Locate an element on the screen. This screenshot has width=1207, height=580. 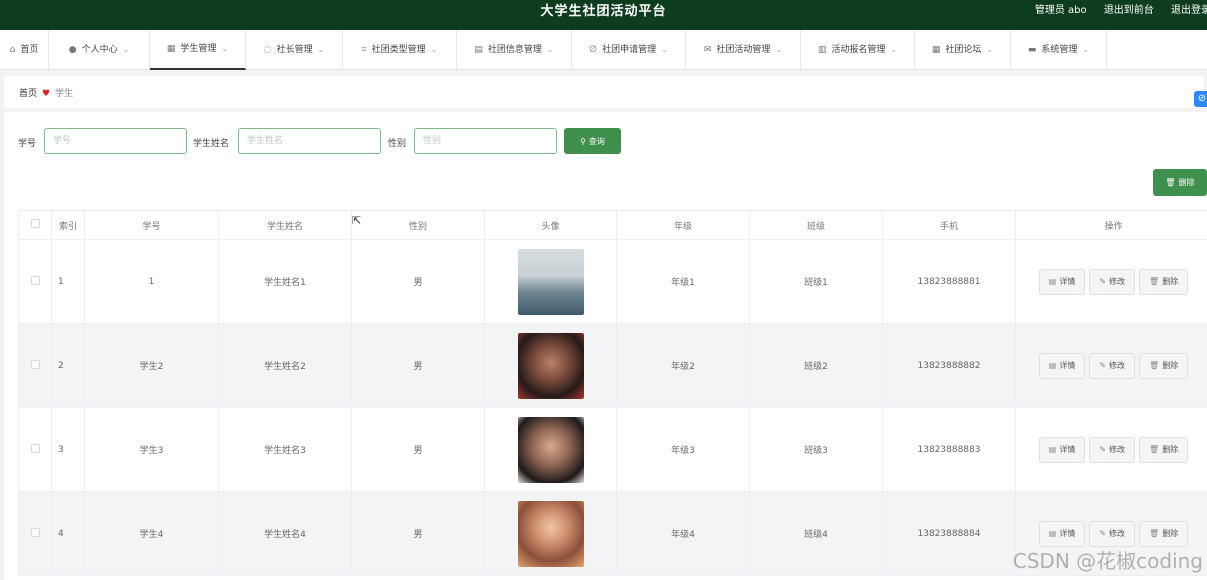
nav-item-0: ⌂ 首页 is located at coordinates (24, 50).